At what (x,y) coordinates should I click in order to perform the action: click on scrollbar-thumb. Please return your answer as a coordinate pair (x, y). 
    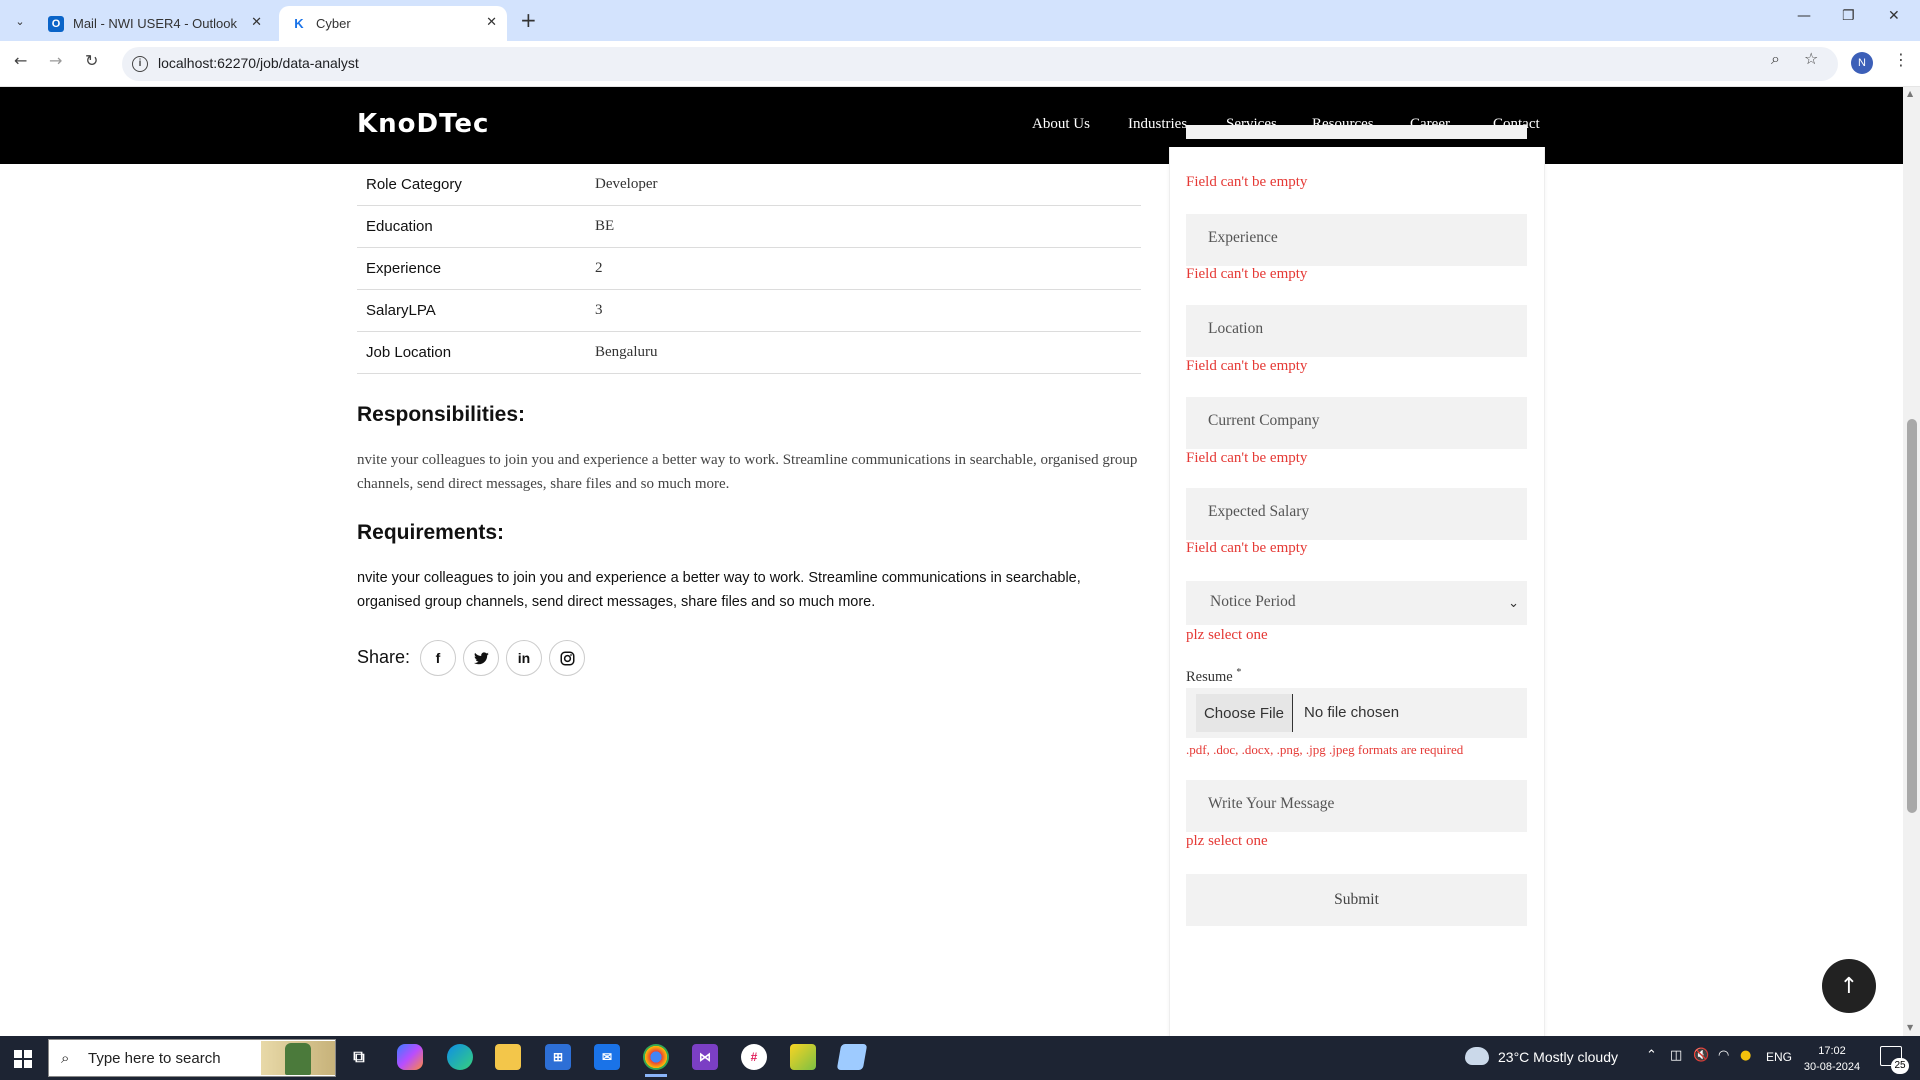
    Looking at the image, I should click on (1912, 616).